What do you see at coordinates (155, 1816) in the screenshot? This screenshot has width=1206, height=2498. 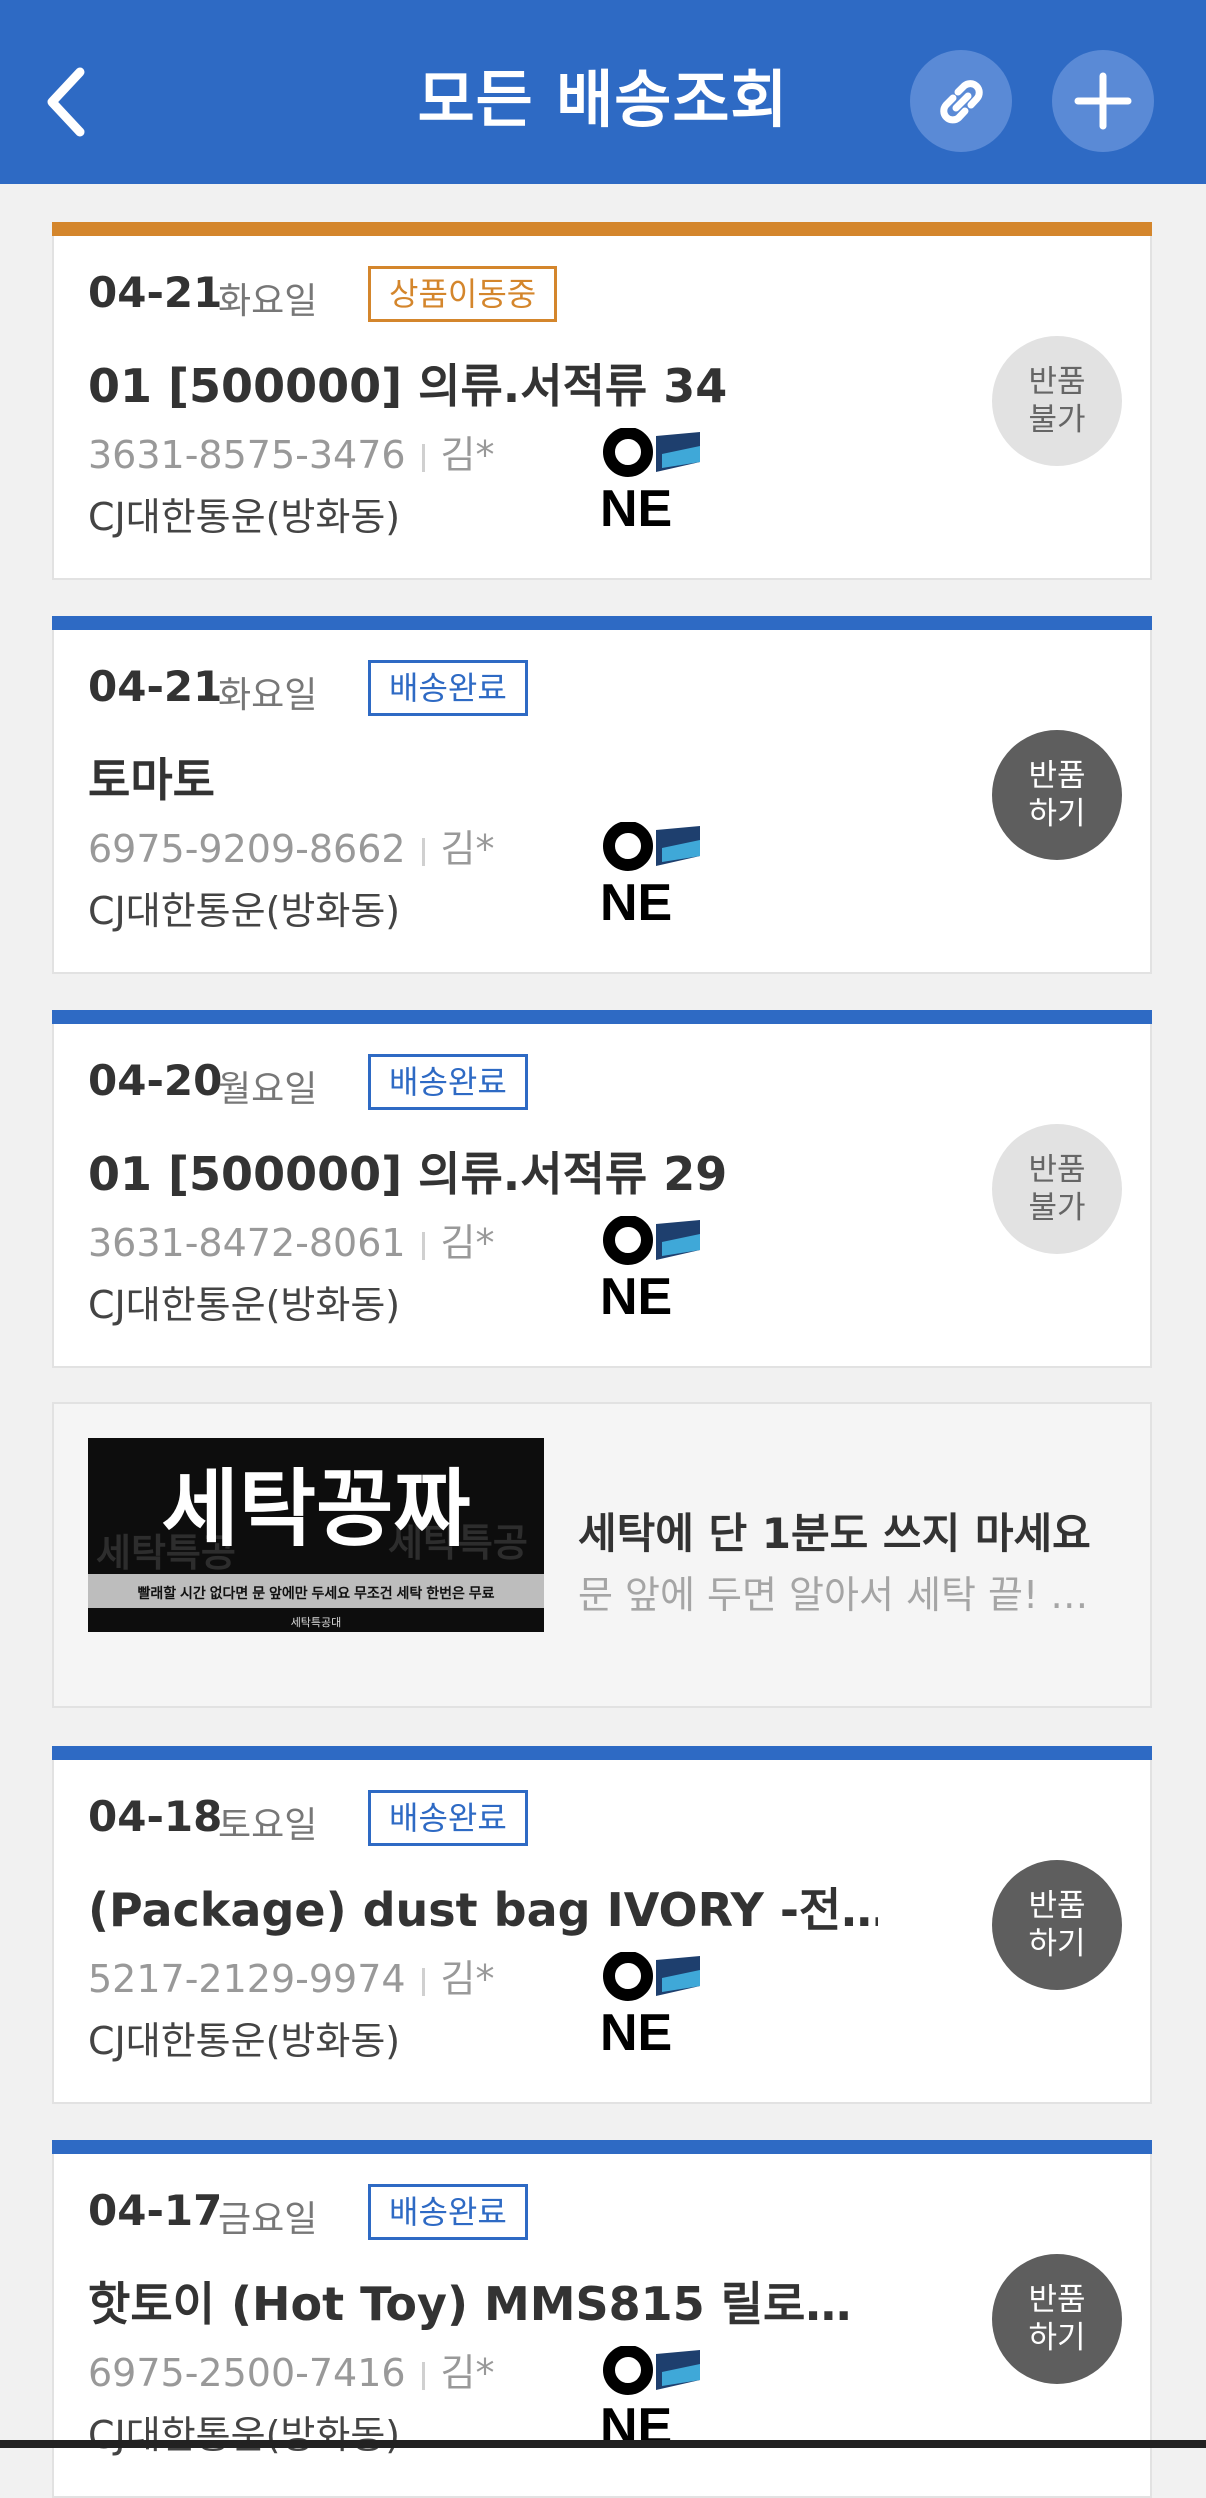 I see `delivery-date: 04-18` at bounding box center [155, 1816].